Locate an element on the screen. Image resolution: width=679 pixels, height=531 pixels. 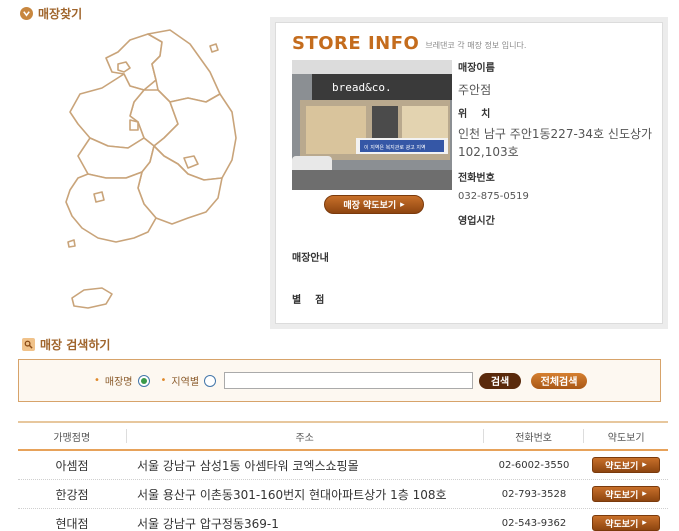
store-phone-label: 전화번호 is located at coordinates (476, 178).